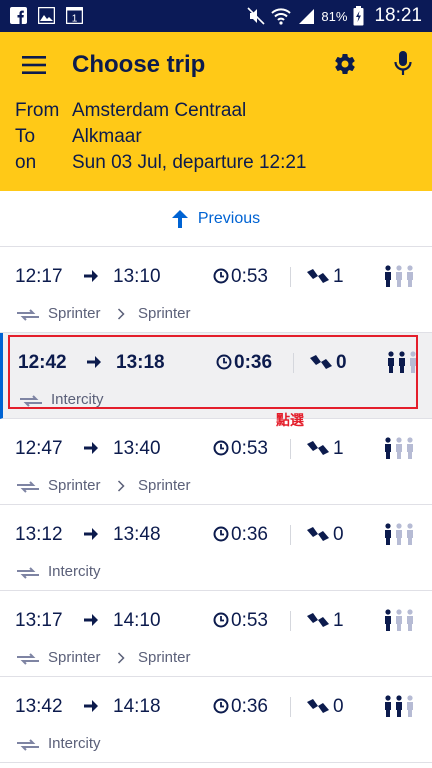  Describe the element at coordinates (189, 162) in the screenshot. I see `departure-datetime: Sun 03 Jul, departure 12:21` at that location.